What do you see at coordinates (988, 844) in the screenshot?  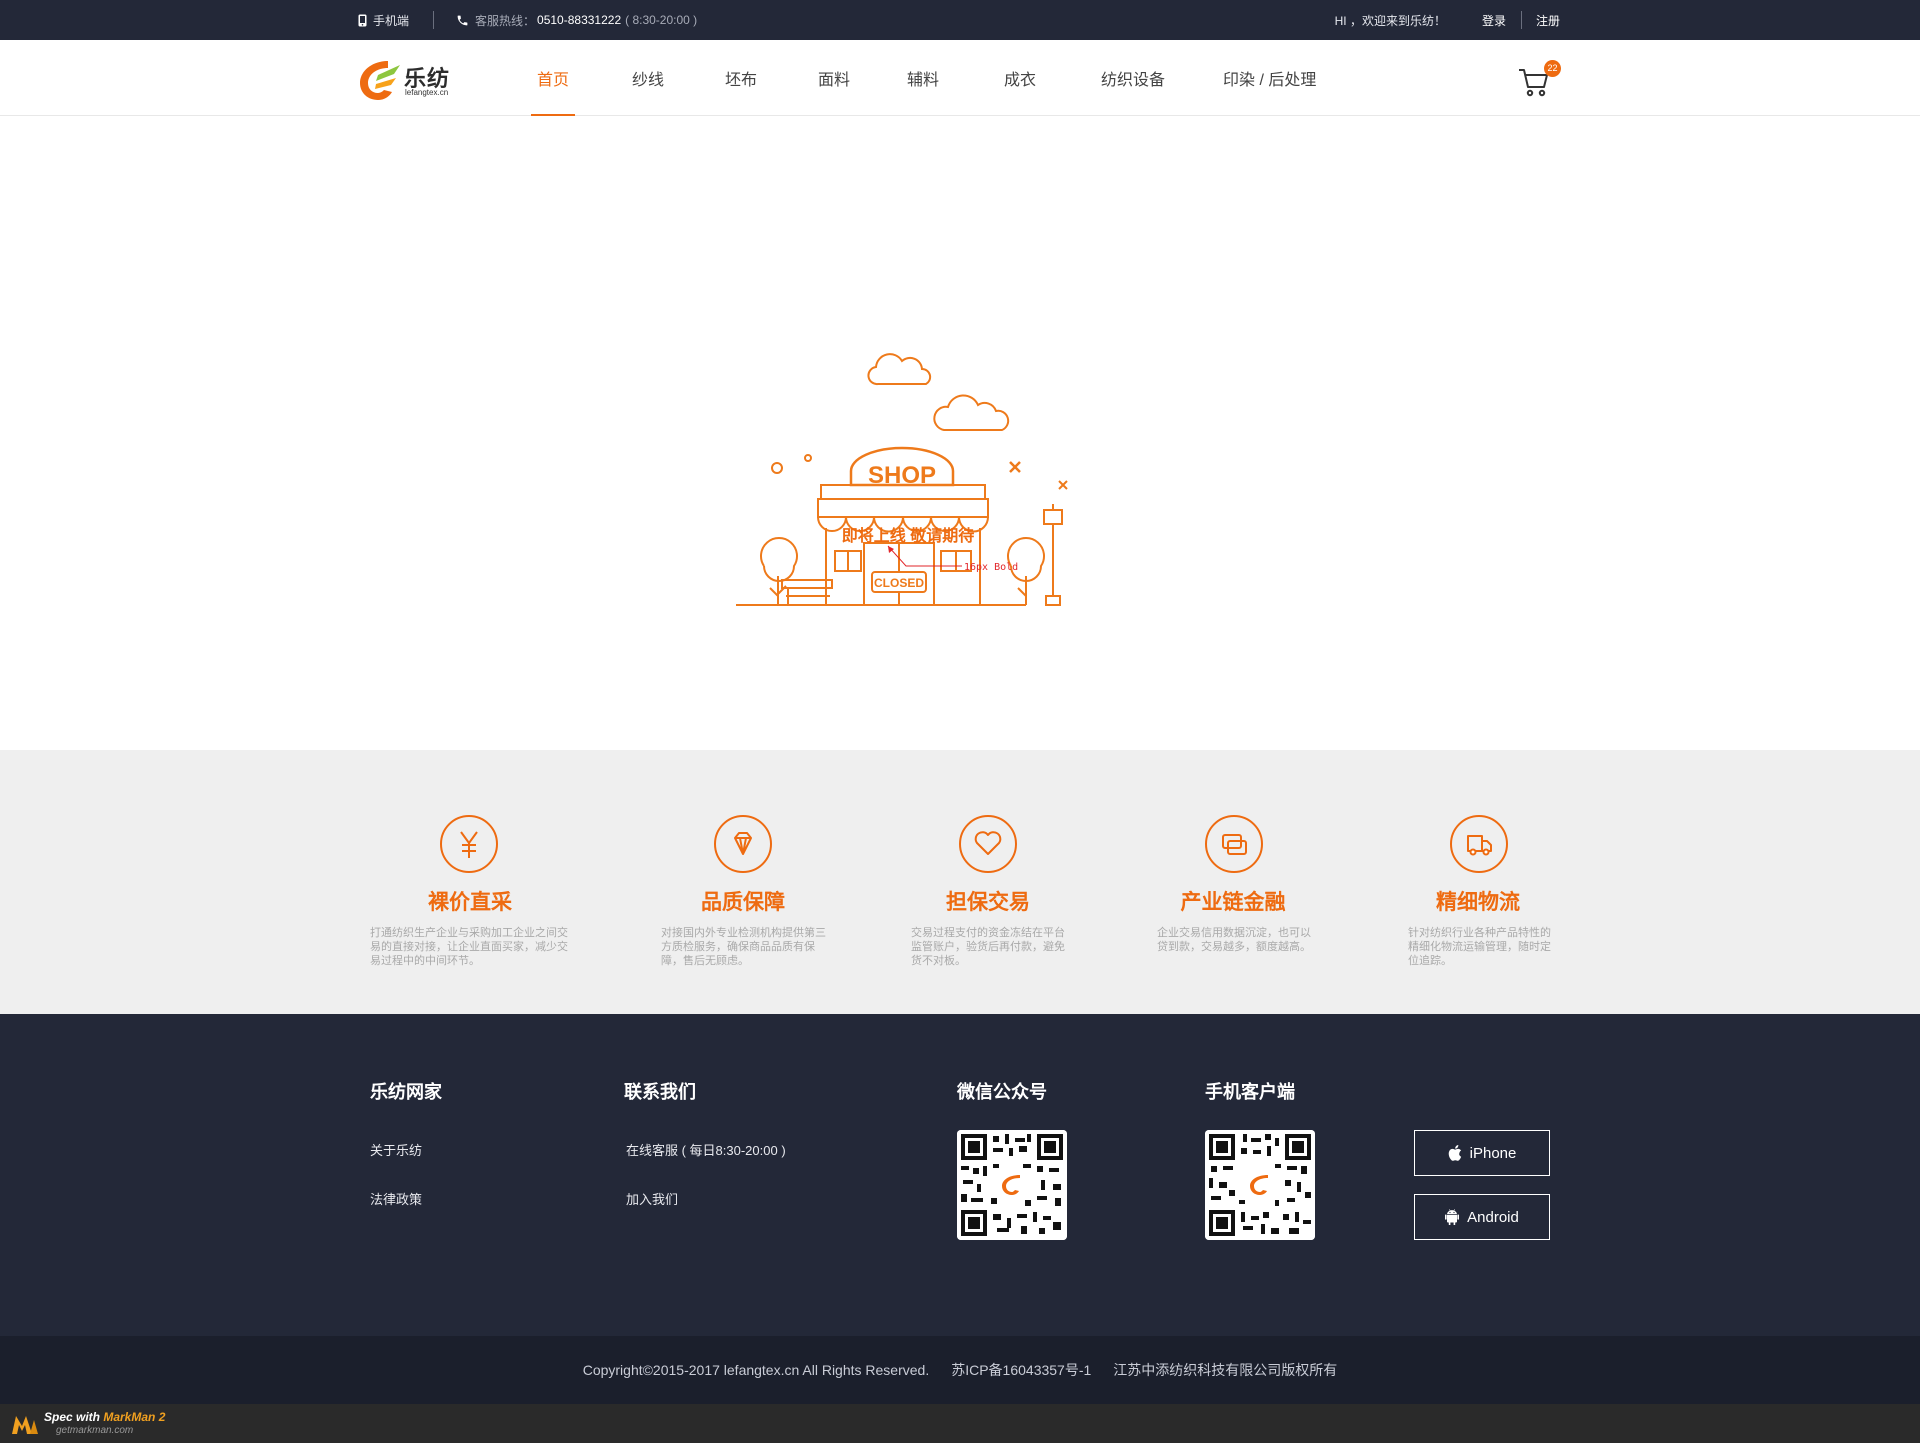 I see `heart-icon` at bounding box center [988, 844].